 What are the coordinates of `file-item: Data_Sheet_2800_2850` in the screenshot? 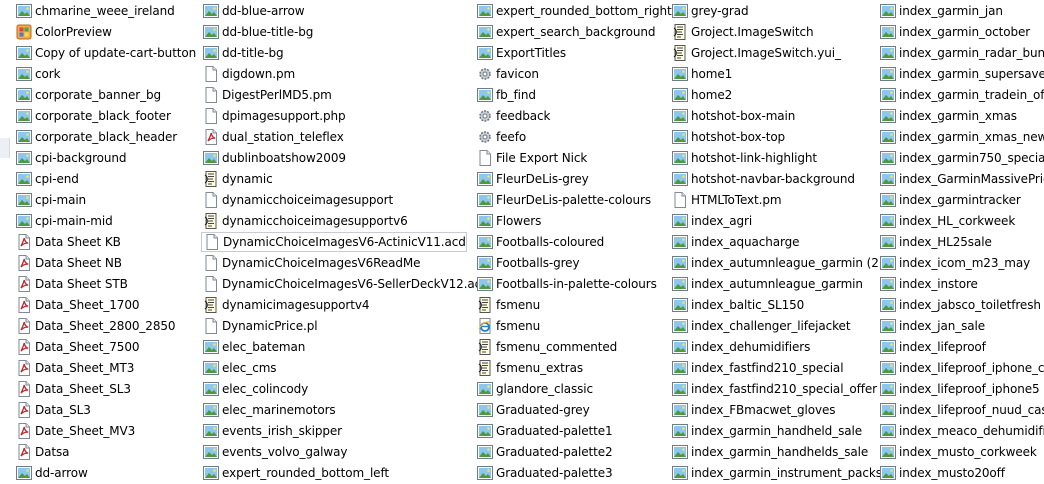 It's located at (95, 326).